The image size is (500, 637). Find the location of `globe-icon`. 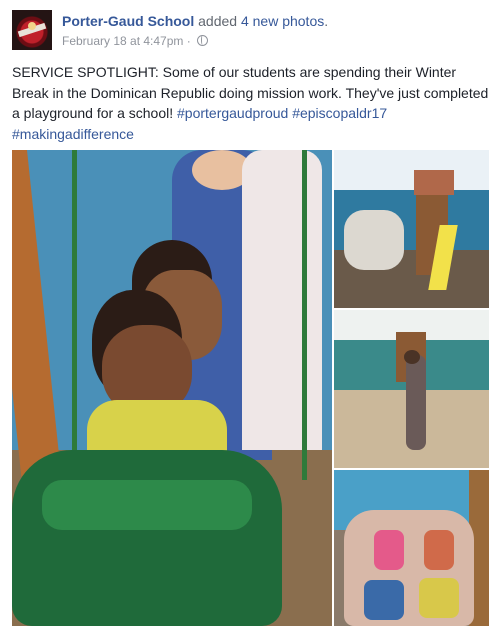

globe-icon is located at coordinates (203, 40).